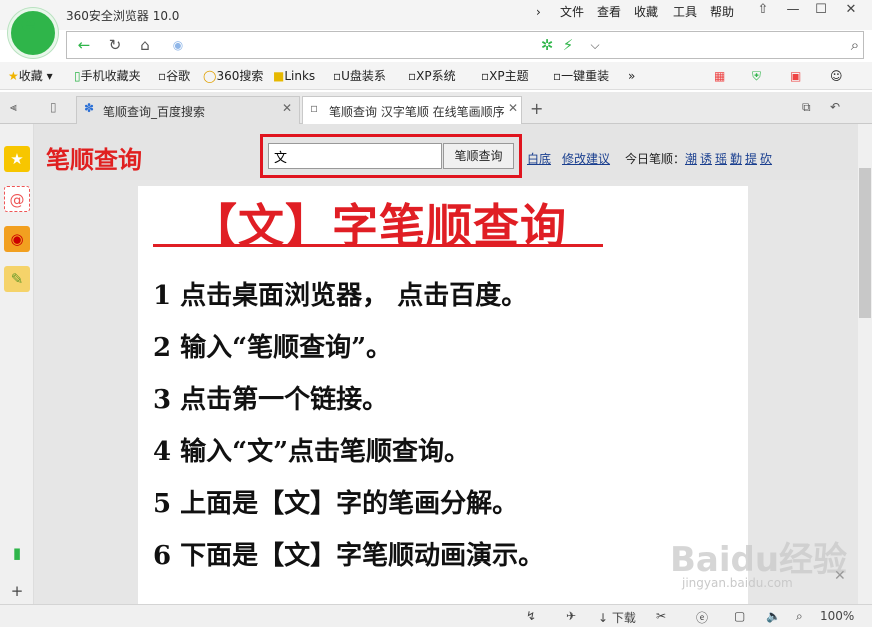 The height and width of the screenshot is (627, 872). What do you see at coordinates (279, 76) in the screenshot?
I see `folder-icon: ■` at bounding box center [279, 76].